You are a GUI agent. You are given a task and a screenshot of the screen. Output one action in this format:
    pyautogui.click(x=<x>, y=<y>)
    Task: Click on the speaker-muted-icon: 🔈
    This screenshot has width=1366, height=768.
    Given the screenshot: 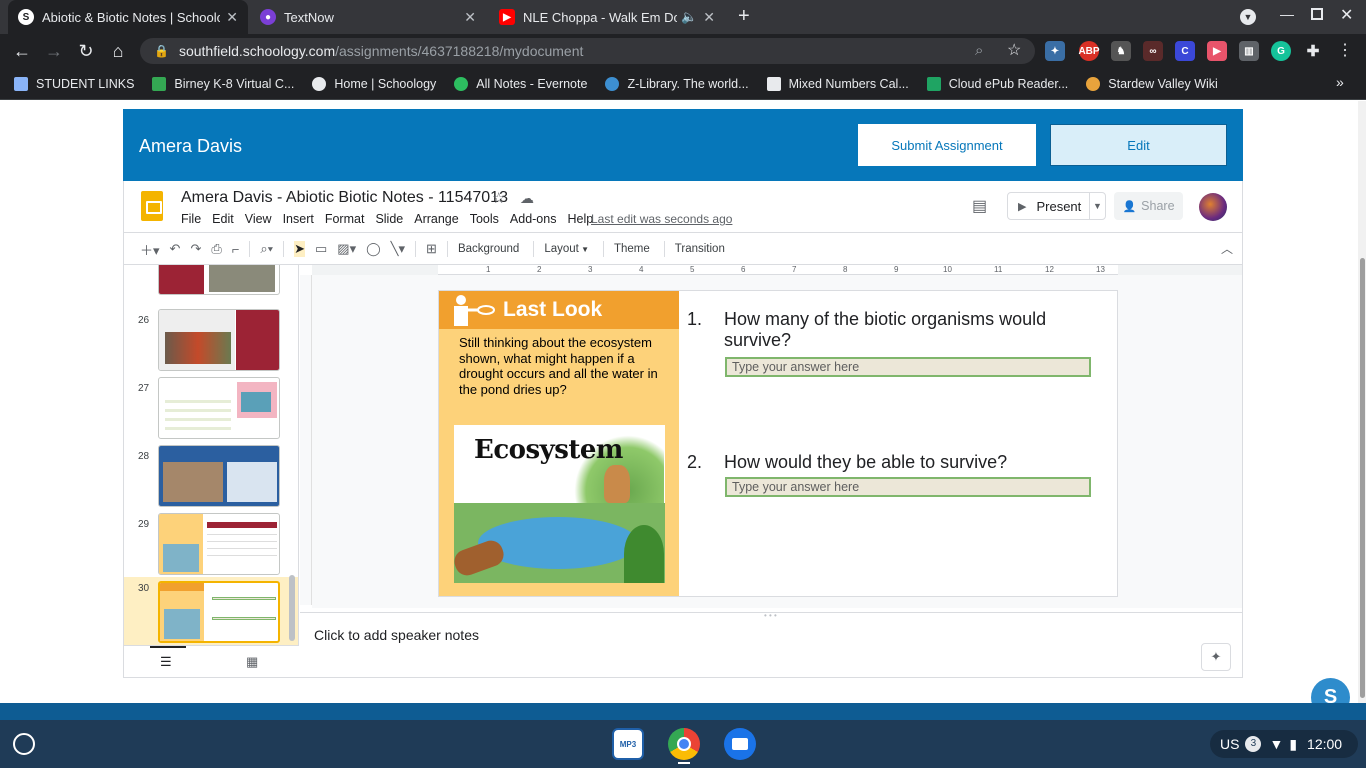 What is the action you would take?
    pyautogui.click(x=689, y=17)
    